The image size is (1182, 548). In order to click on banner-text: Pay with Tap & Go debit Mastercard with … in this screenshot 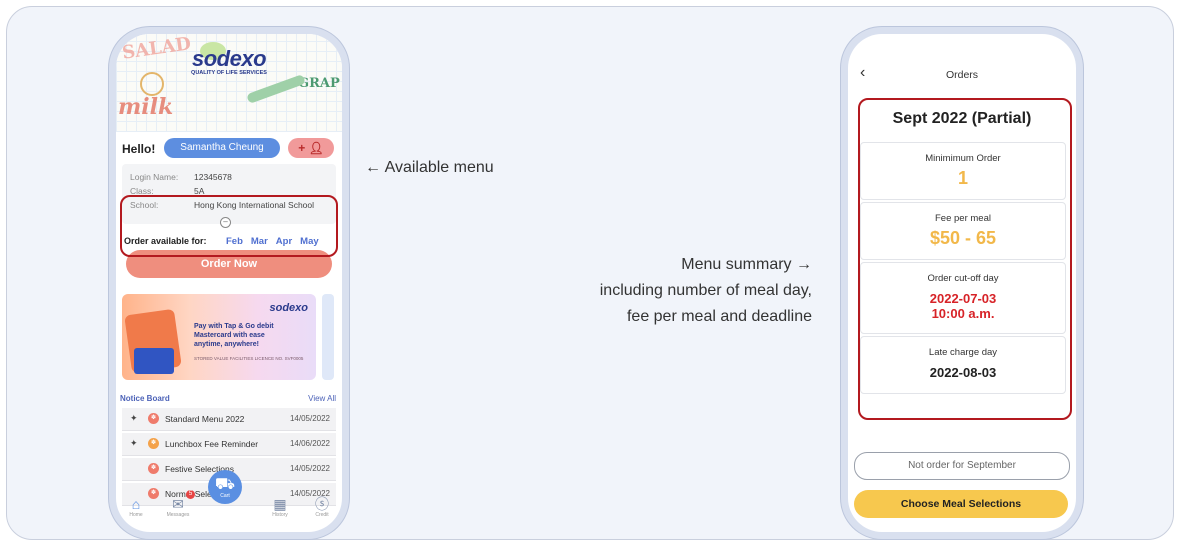, I will do `click(234, 335)`.